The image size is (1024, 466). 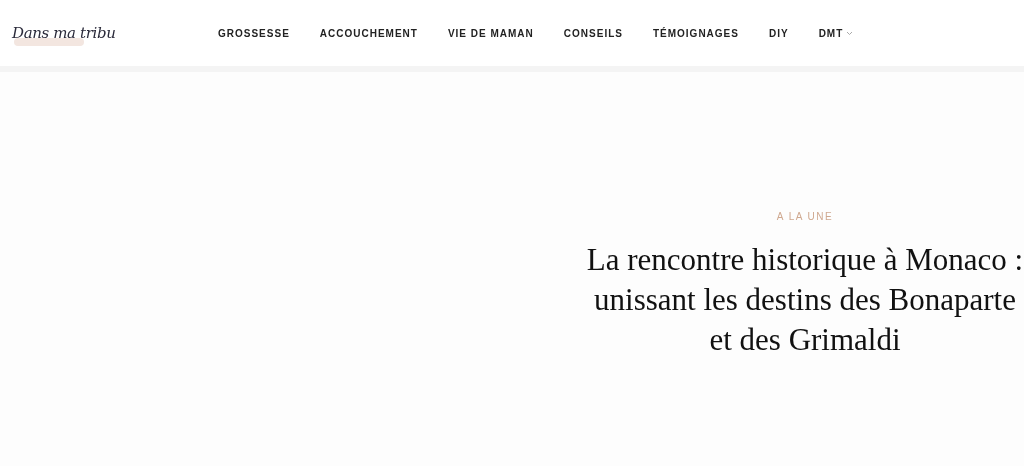 What do you see at coordinates (695, 33) in the screenshot?
I see `nav-link: TÉMOIGNAGES` at bounding box center [695, 33].